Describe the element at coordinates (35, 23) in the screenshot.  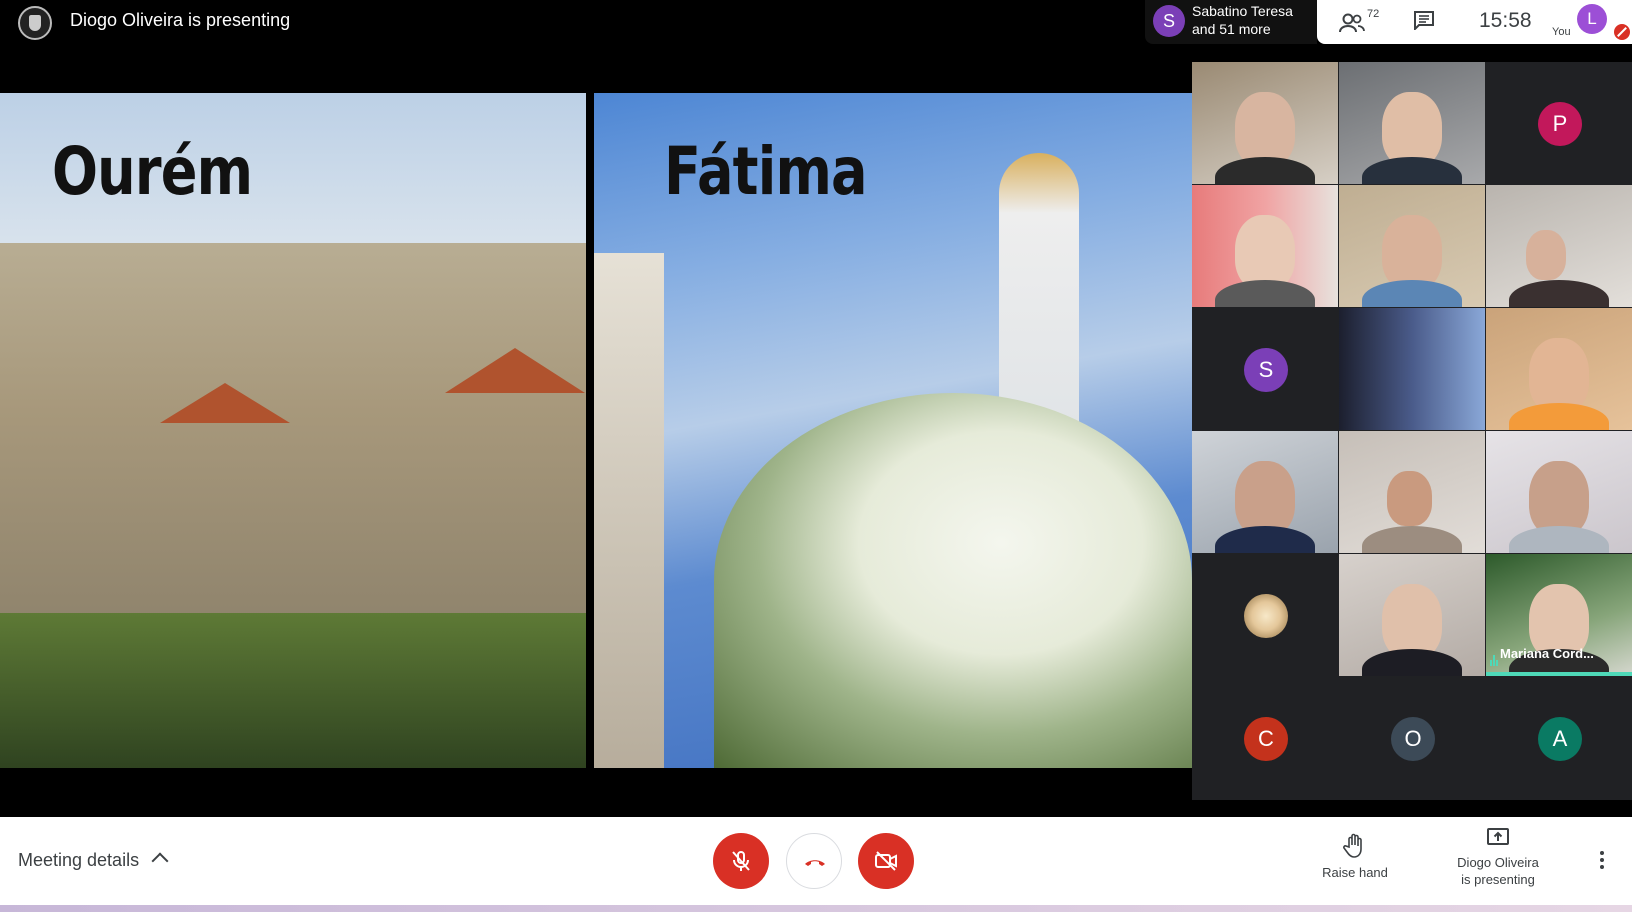
I see `school-logo-icon` at that location.